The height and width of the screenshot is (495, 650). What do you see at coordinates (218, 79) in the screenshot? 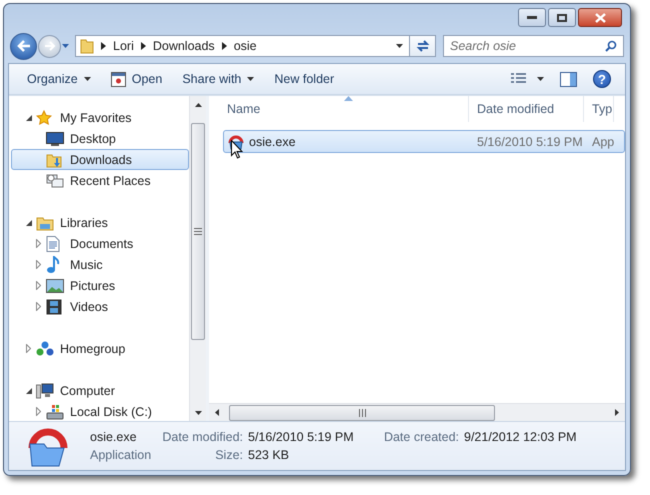
I see `toolbar-button: Share with` at bounding box center [218, 79].